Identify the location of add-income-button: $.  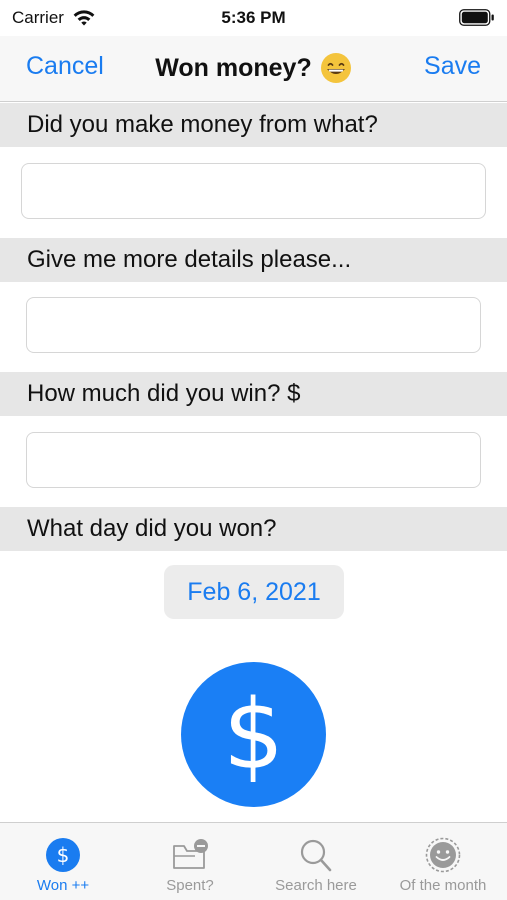
(253, 734).